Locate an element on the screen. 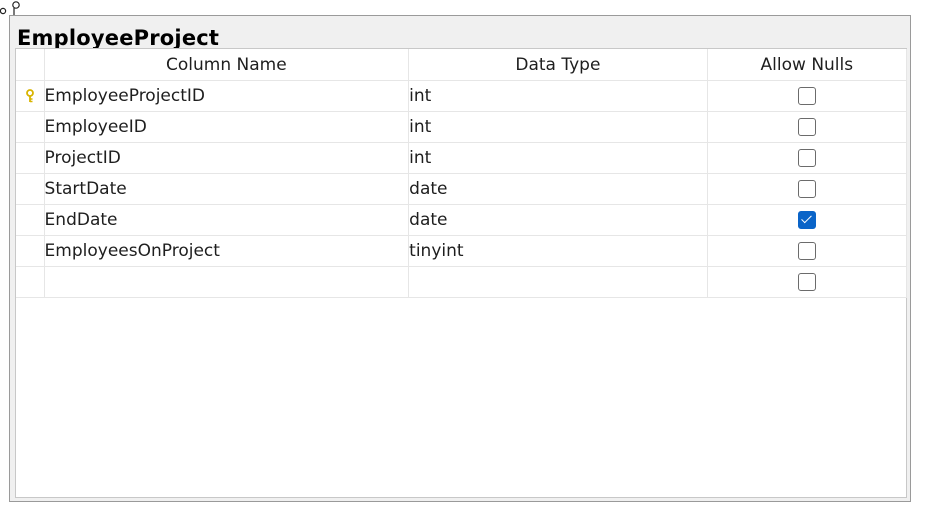 The image size is (930, 514). table-row is located at coordinates (462, 282).